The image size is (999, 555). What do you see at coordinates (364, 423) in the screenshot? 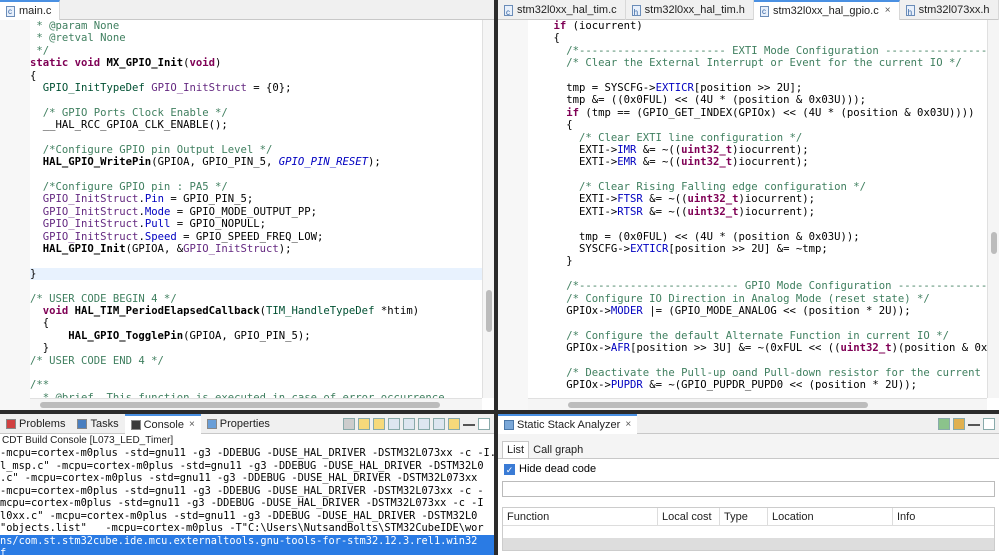
I see `scroll-lock-icon` at bounding box center [364, 423].